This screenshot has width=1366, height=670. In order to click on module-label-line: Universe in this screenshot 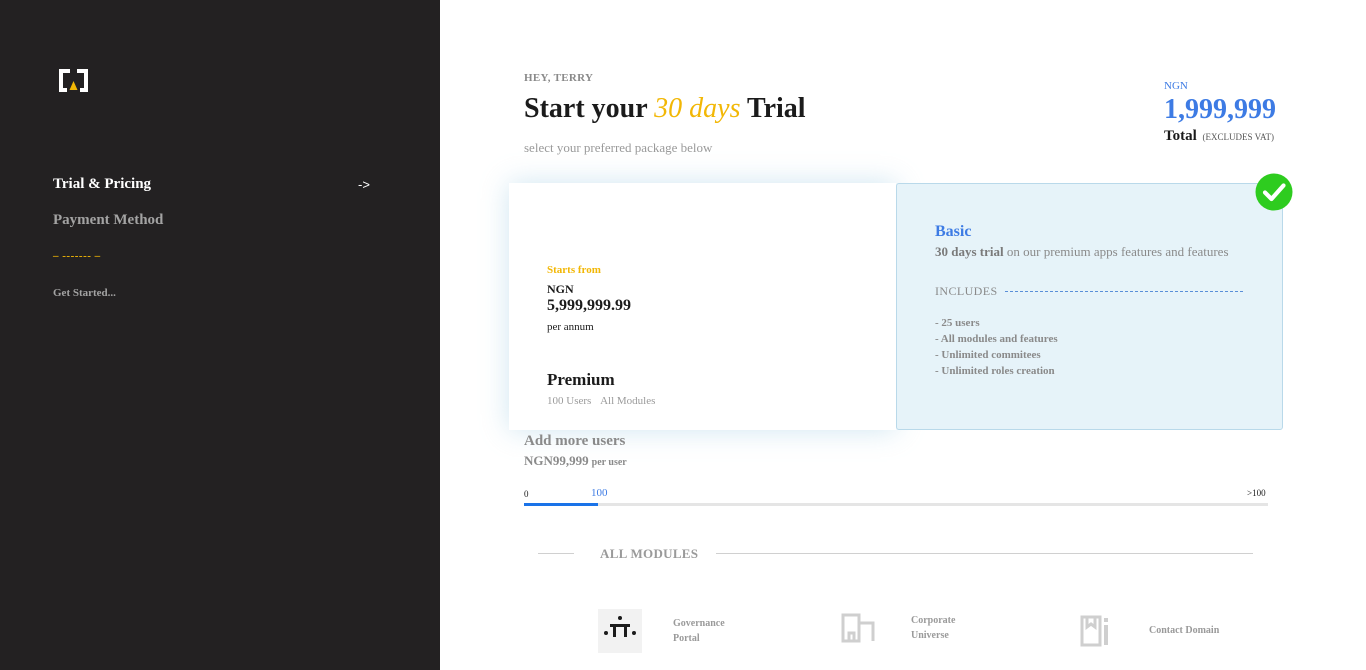, I will do `click(930, 635)`.